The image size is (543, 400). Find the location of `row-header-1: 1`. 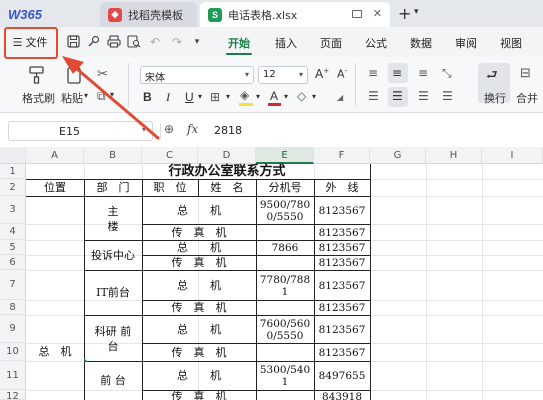

row-header-1: 1 is located at coordinates (13, 171).